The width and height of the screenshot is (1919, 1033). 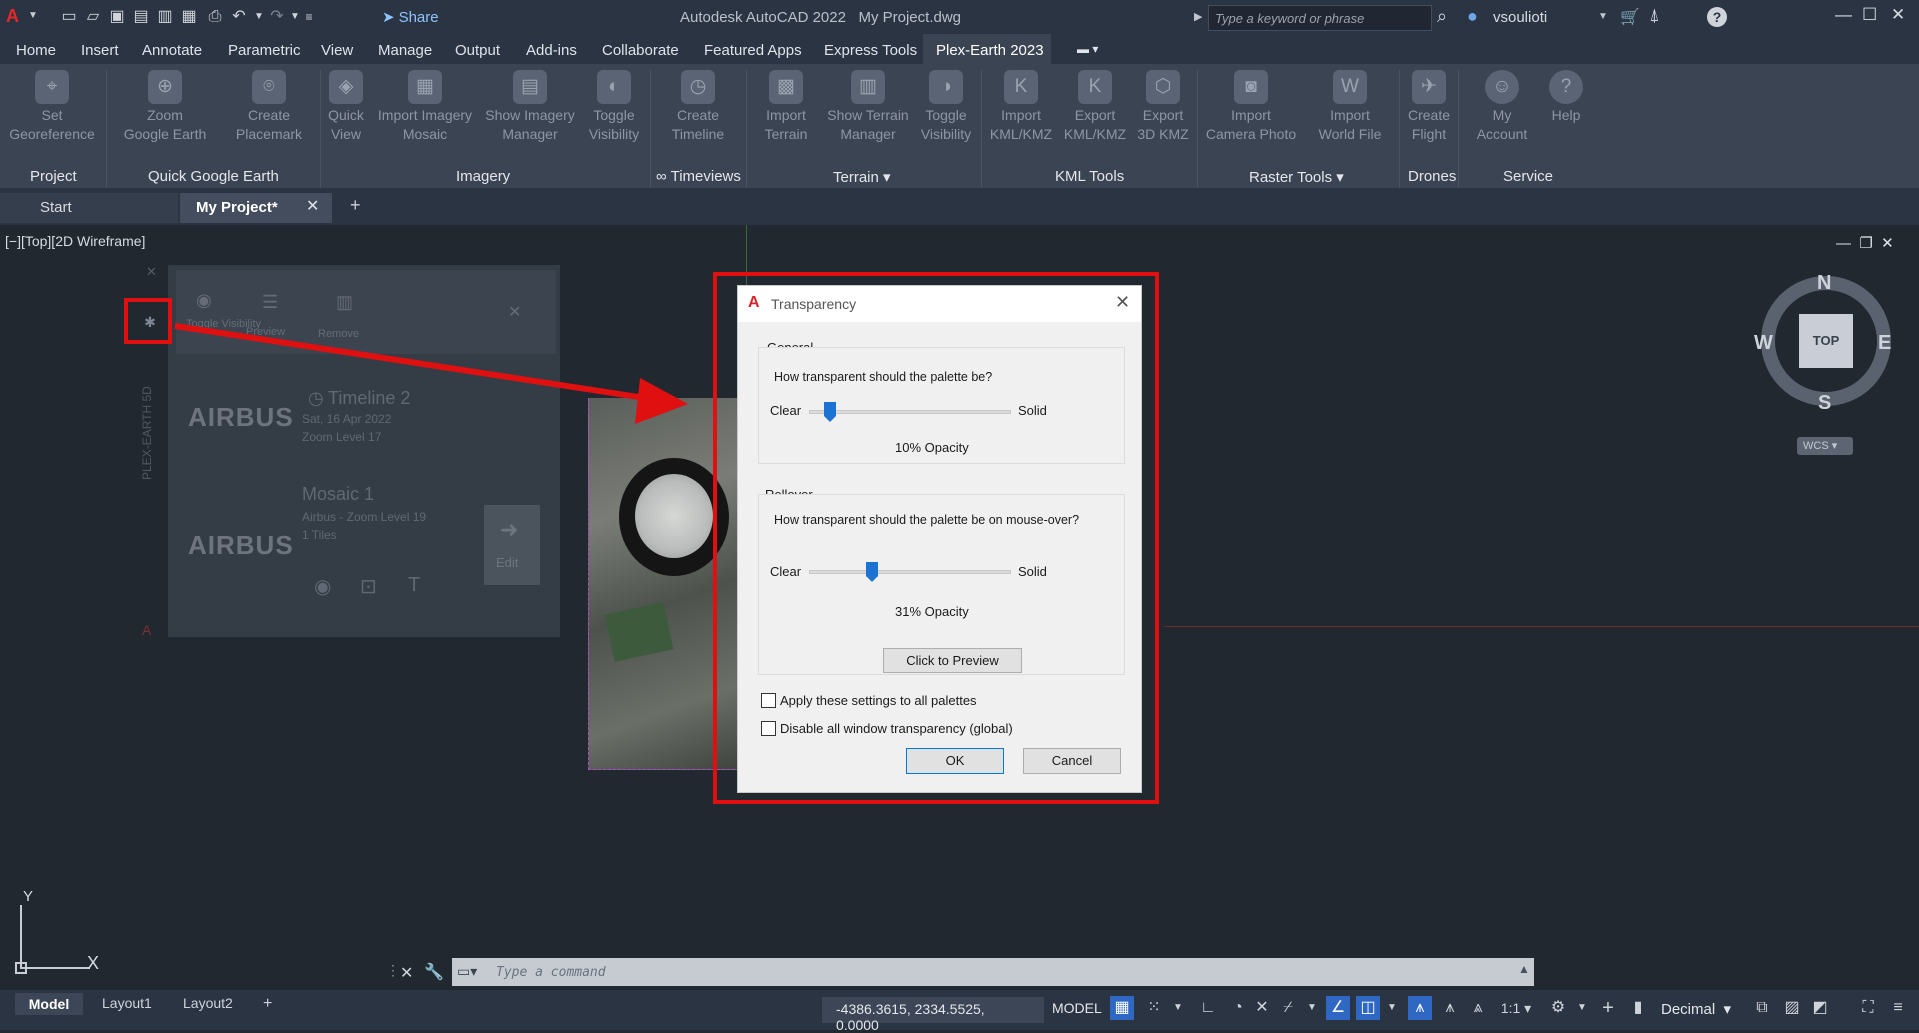 I want to click on tab-featured-apps: Featured Apps, so click(x=753, y=50).